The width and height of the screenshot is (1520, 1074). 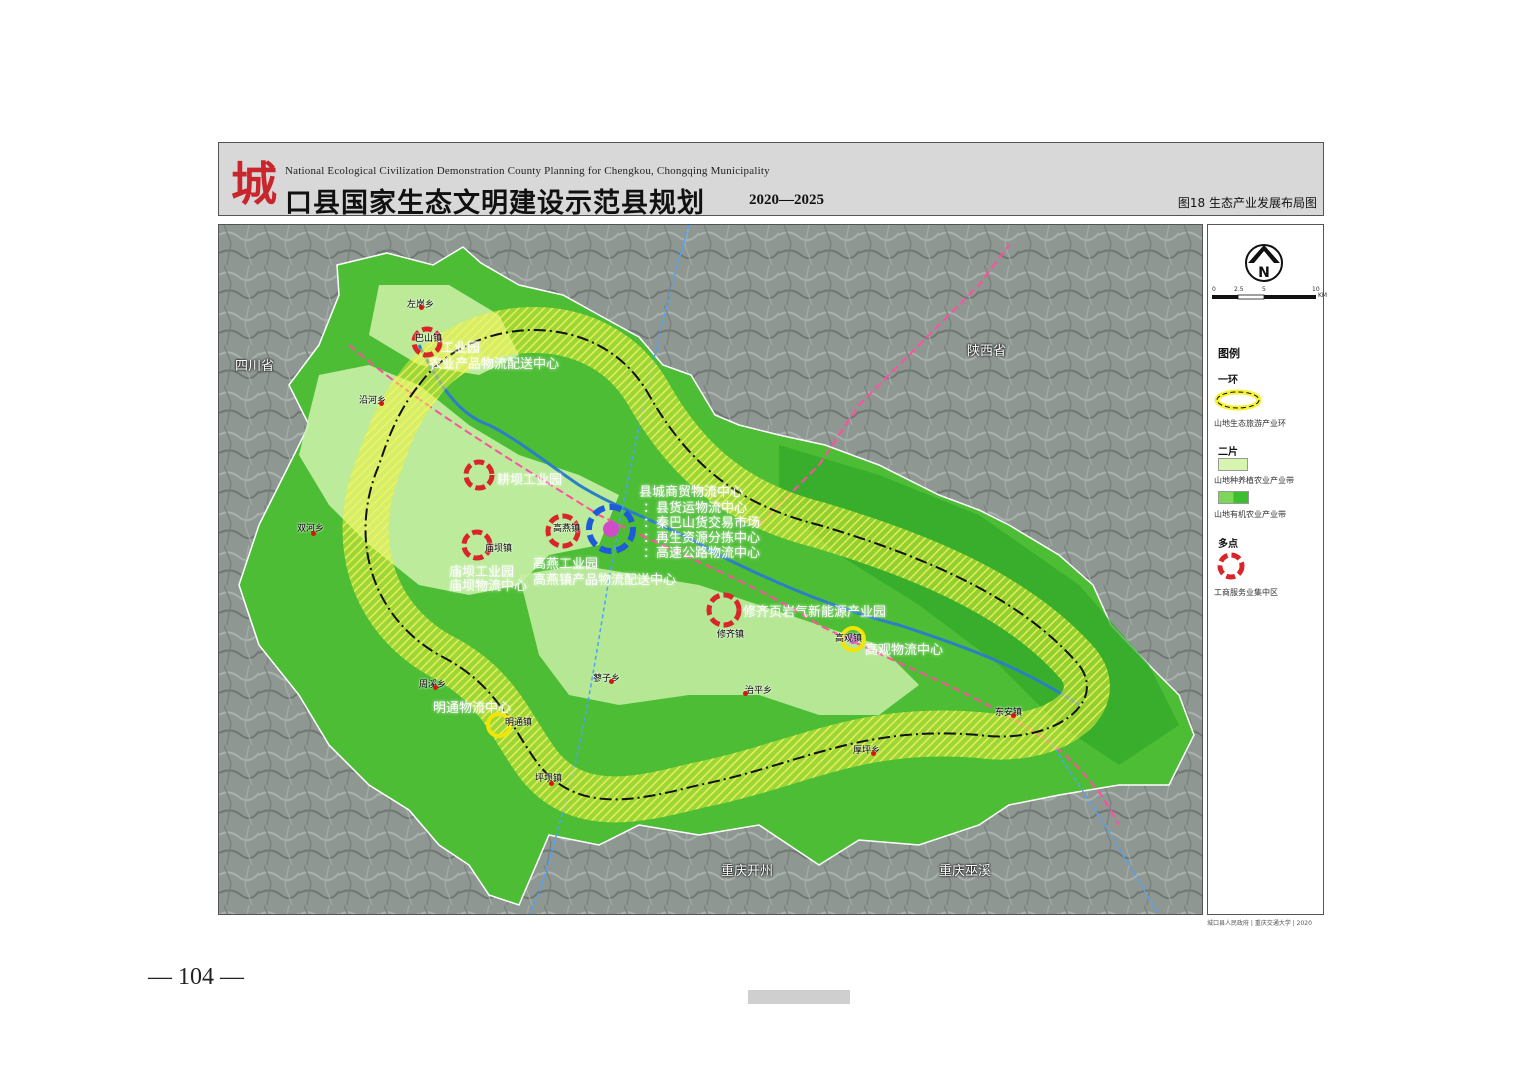 What do you see at coordinates (1246, 592) in the screenshot?
I see `legend-point-label: 工商服务业集中区` at bounding box center [1246, 592].